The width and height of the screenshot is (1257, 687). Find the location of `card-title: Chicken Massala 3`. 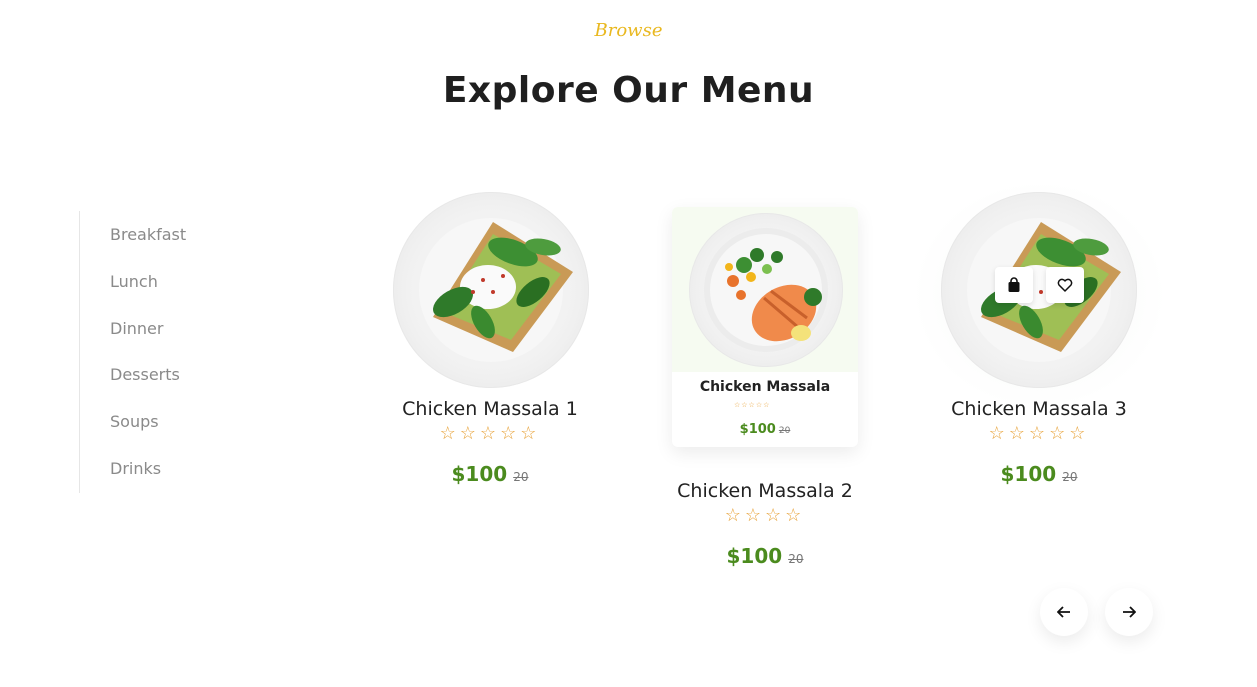

card-title: Chicken Massala 3 is located at coordinates (1039, 409).